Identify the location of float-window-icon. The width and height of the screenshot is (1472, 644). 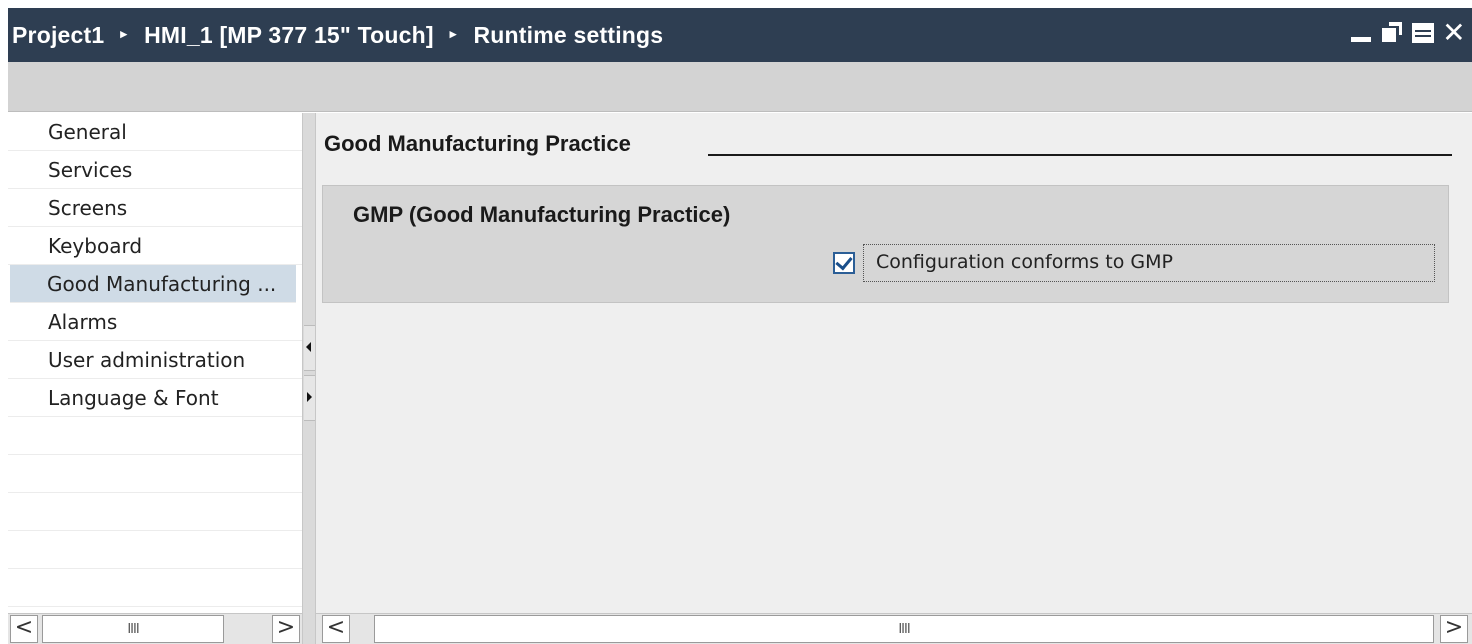
(1392, 33).